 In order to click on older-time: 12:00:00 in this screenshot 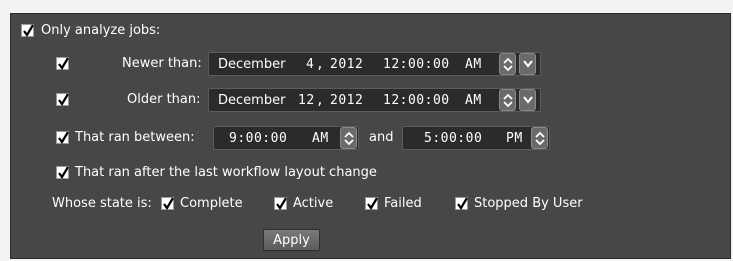, I will do `click(416, 100)`.